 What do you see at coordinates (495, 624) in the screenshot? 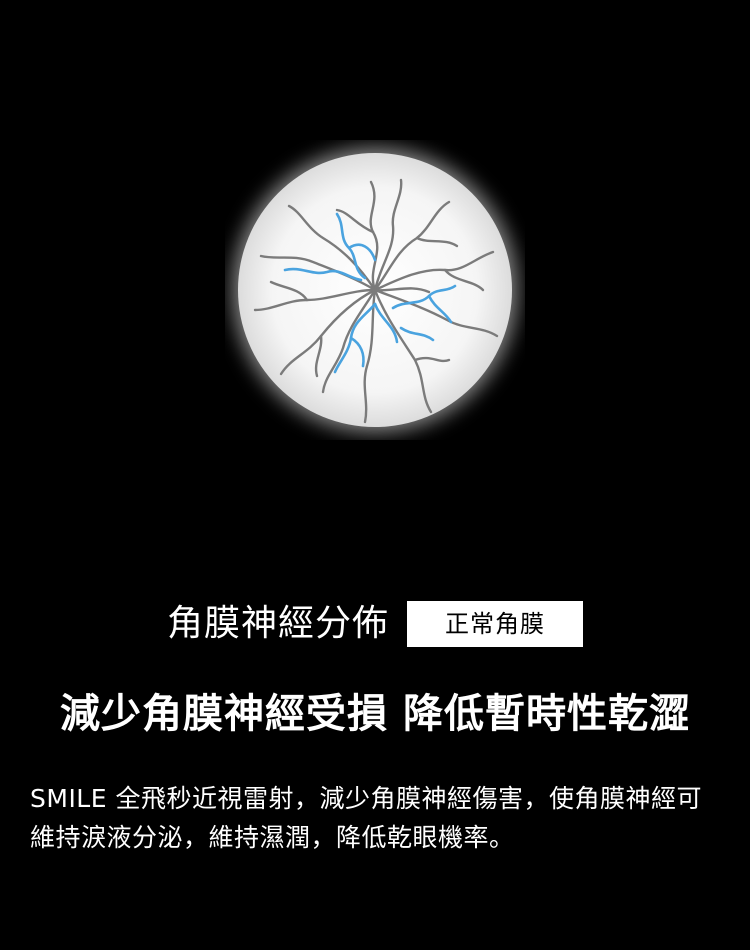
I see `normal-cornea-badge: 正常角膜` at bounding box center [495, 624].